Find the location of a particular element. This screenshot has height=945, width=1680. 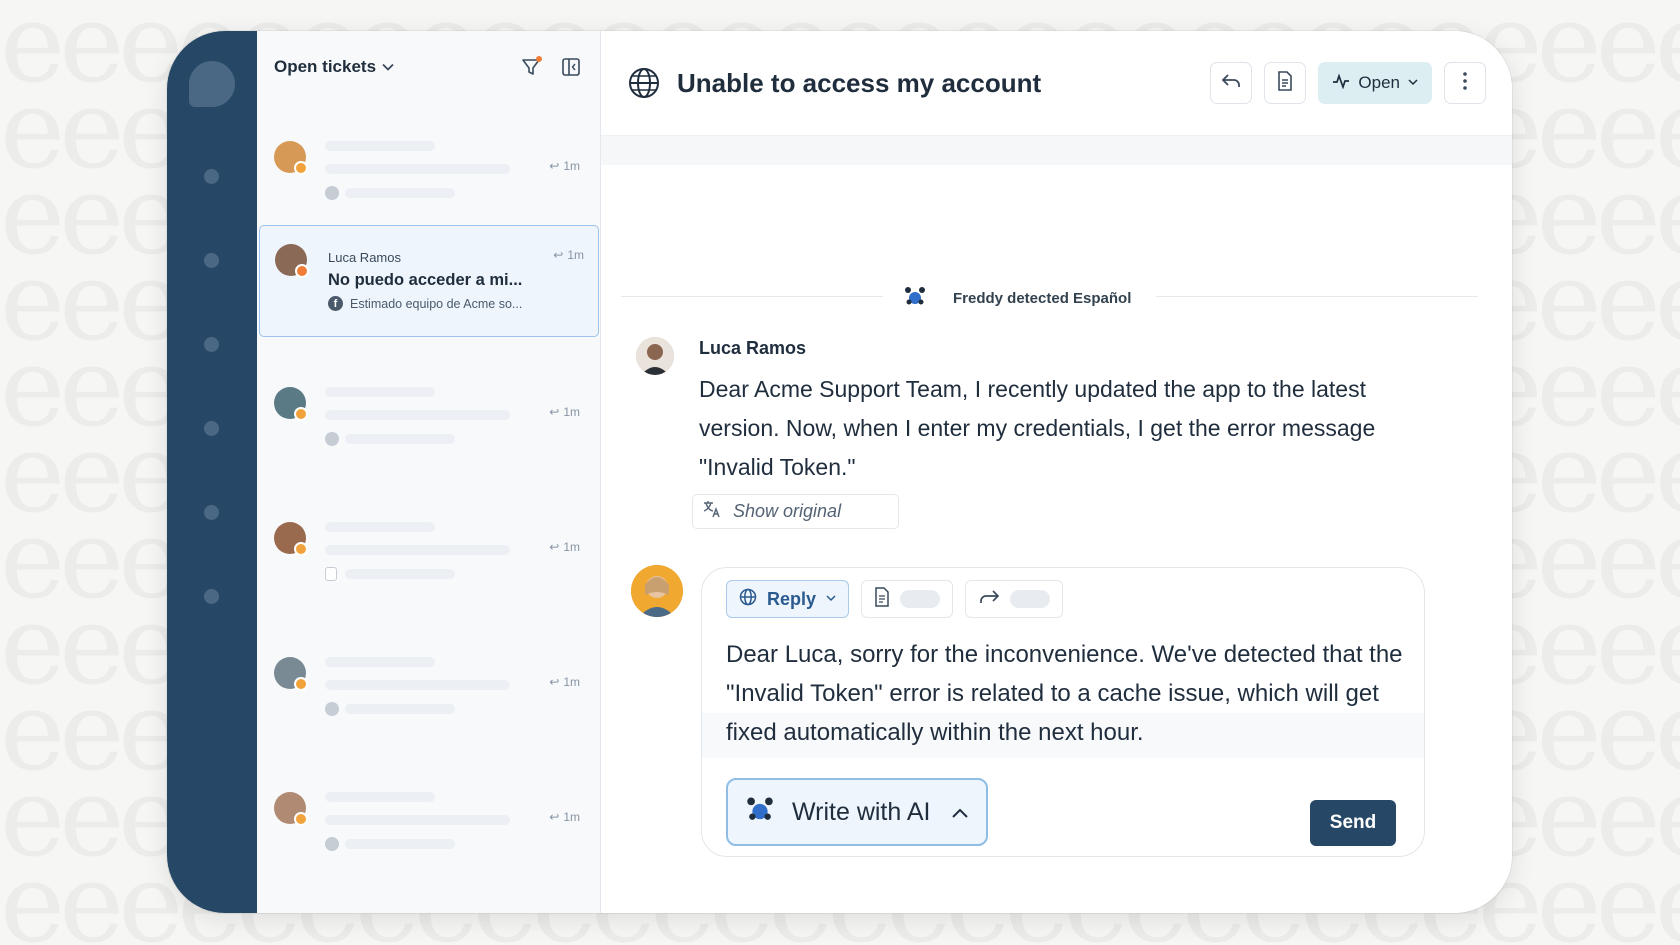

more-vertical-icon is located at coordinates (1465, 83).